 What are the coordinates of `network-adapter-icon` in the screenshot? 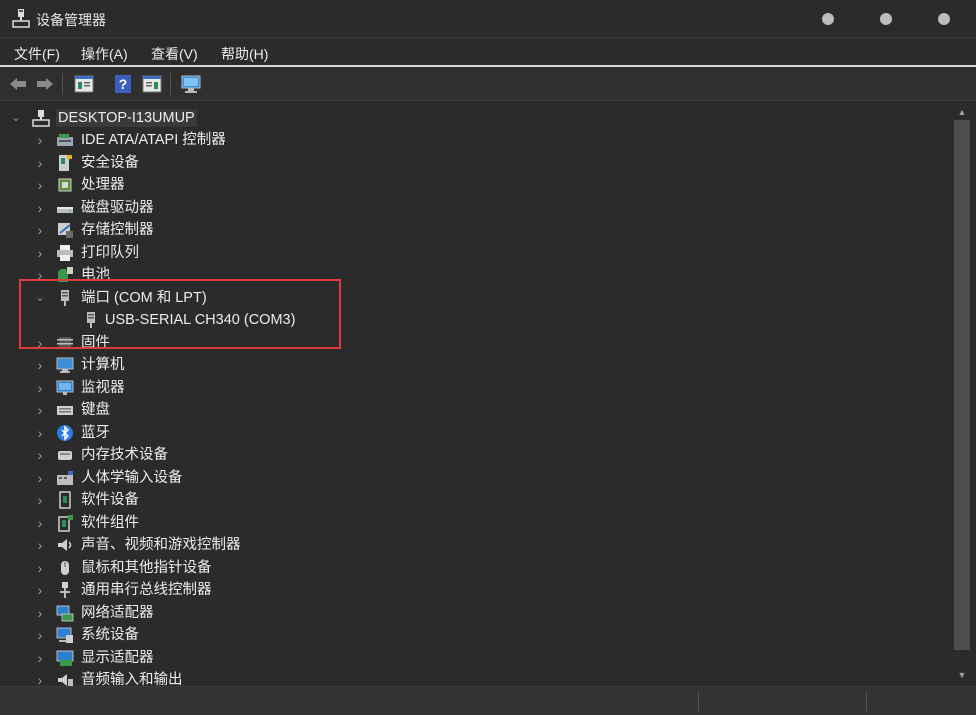 It's located at (65, 613).